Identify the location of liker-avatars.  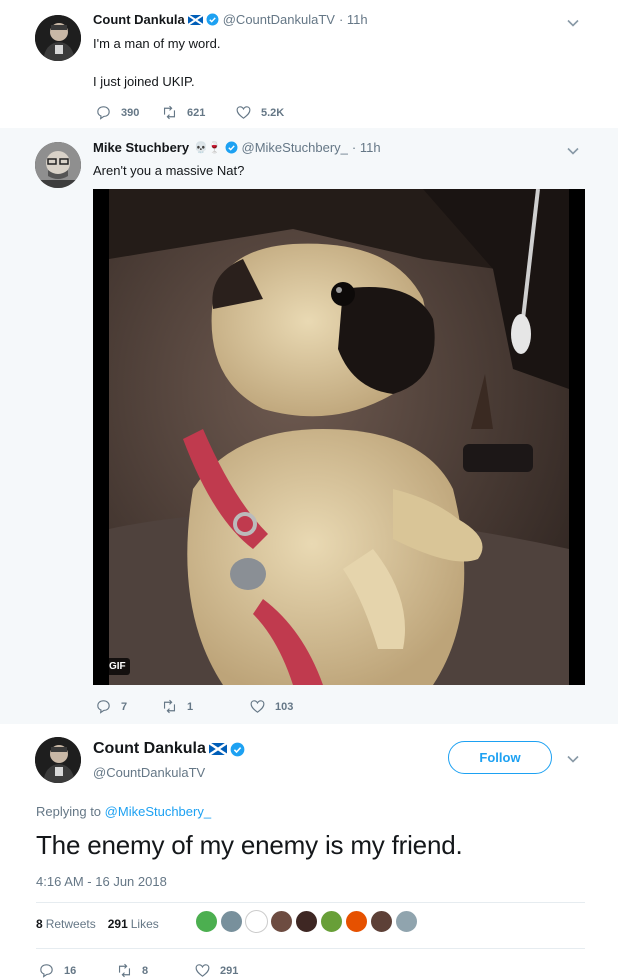
(307, 921).